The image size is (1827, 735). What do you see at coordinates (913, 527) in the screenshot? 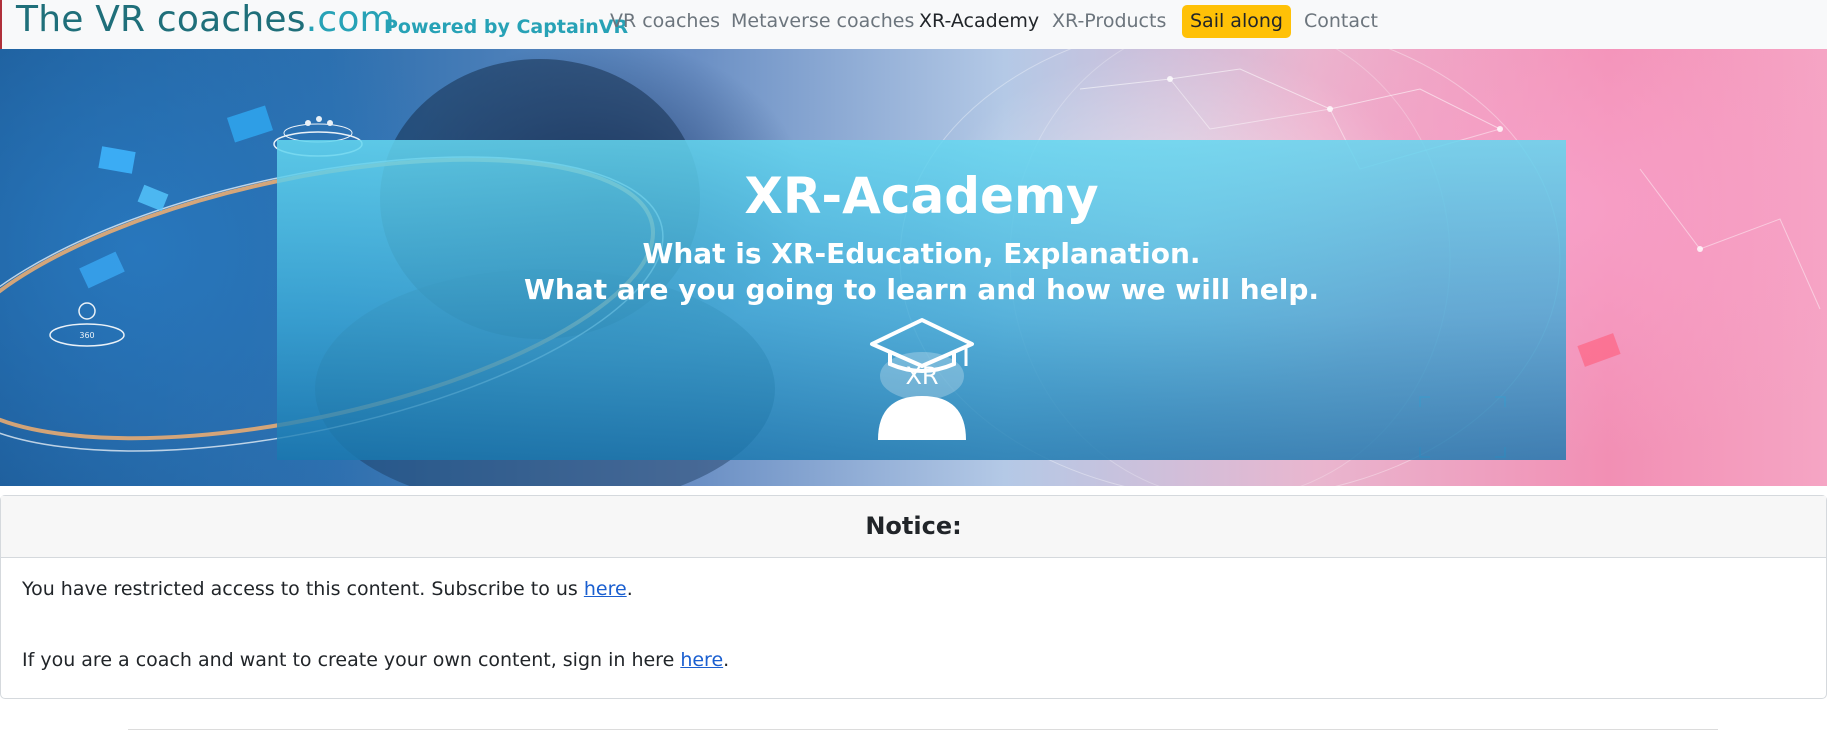
I see `notice-heading: Notice:` at bounding box center [913, 527].